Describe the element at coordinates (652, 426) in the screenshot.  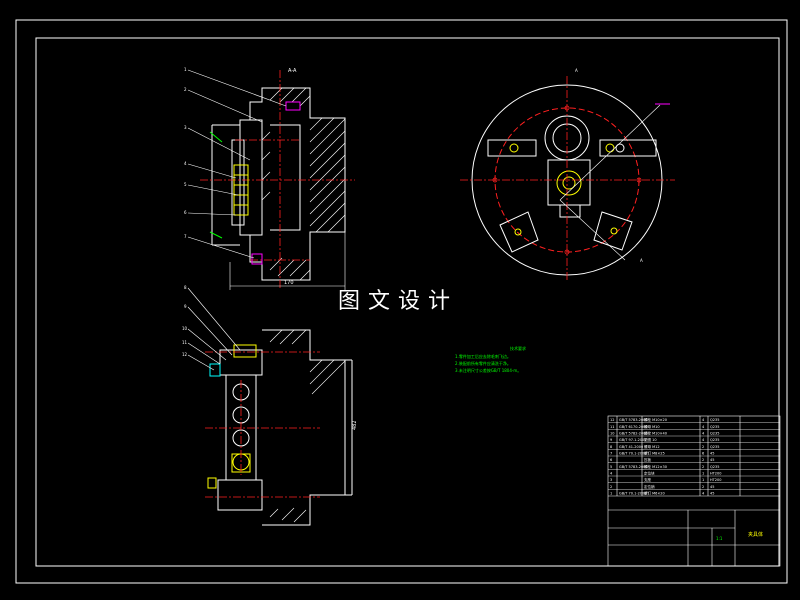
I see `parts-cell: 螺母 M10` at that location.